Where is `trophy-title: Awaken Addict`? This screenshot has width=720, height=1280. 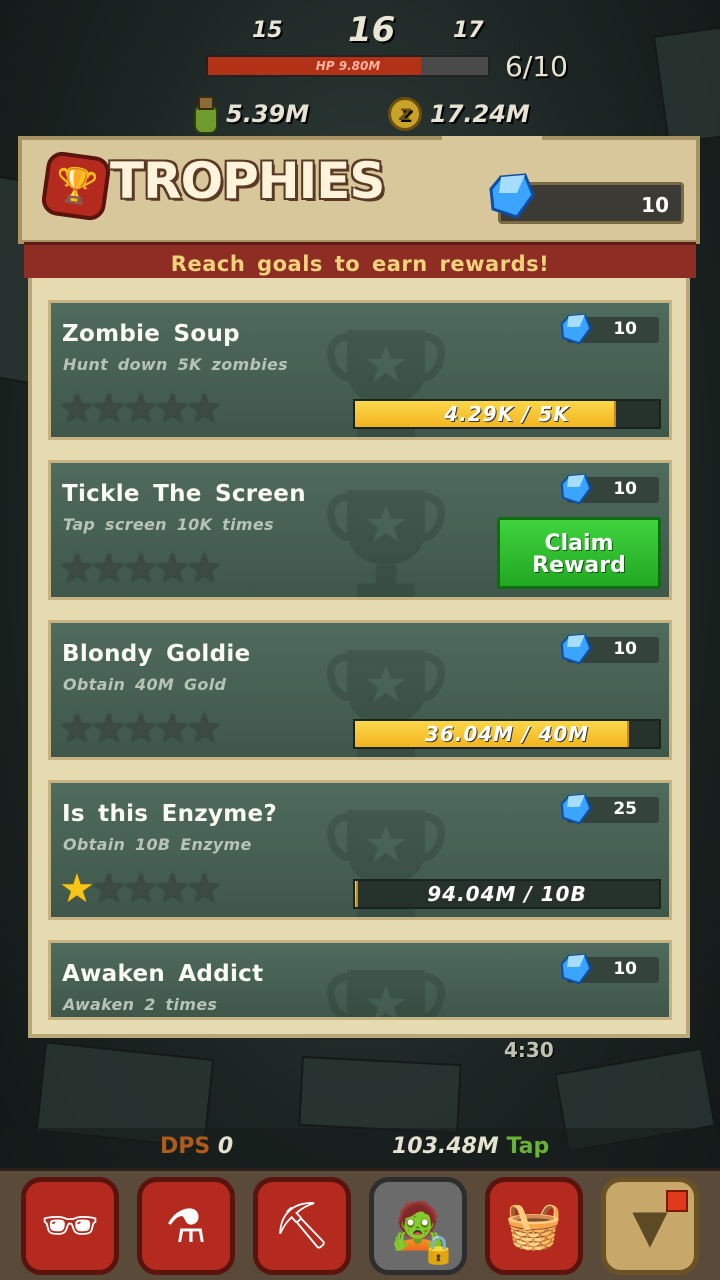 trophy-title: Awaken Addict is located at coordinates (163, 974).